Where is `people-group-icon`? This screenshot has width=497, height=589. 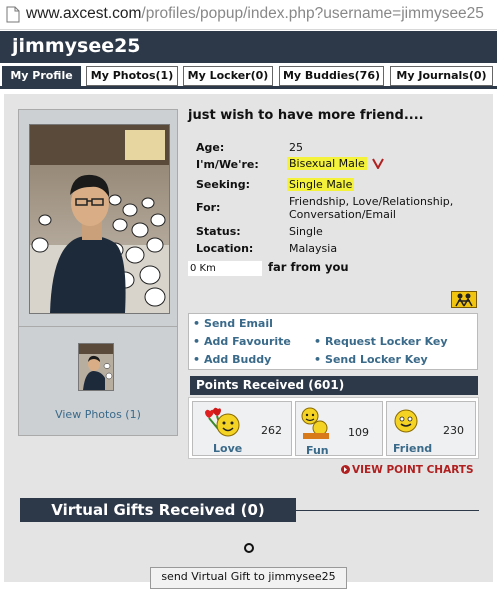 people-group-icon is located at coordinates (464, 299).